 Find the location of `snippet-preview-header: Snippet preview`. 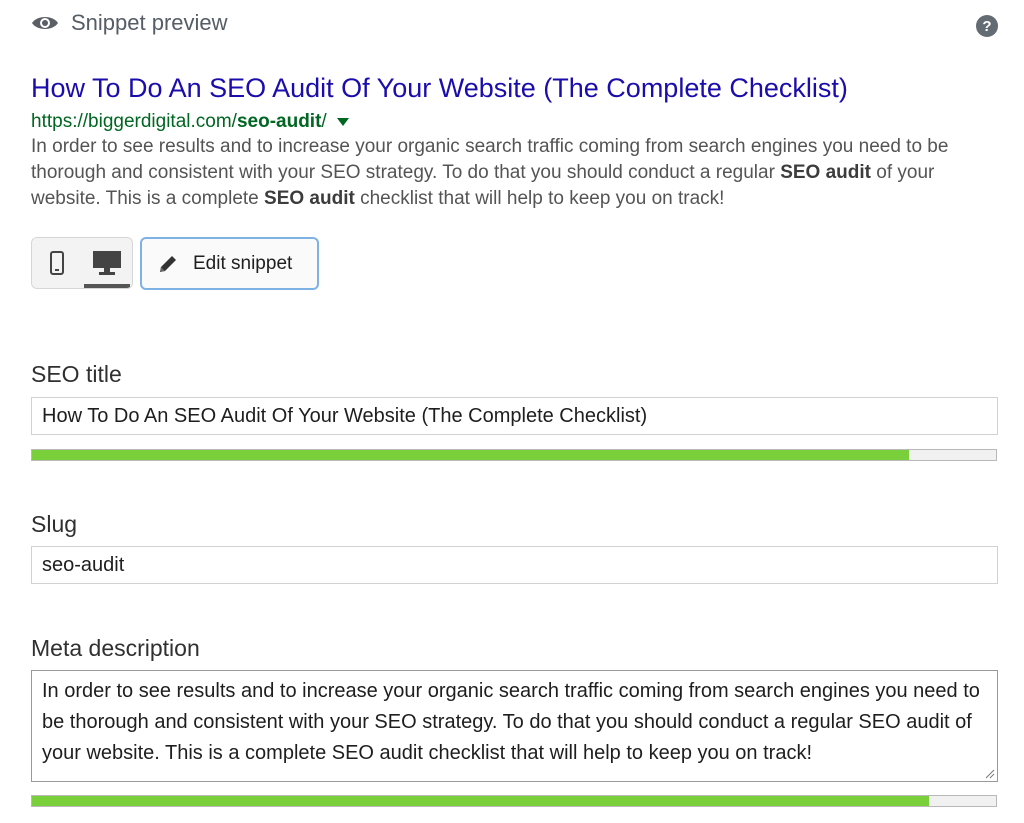

snippet-preview-header: Snippet preview is located at coordinates (129, 23).